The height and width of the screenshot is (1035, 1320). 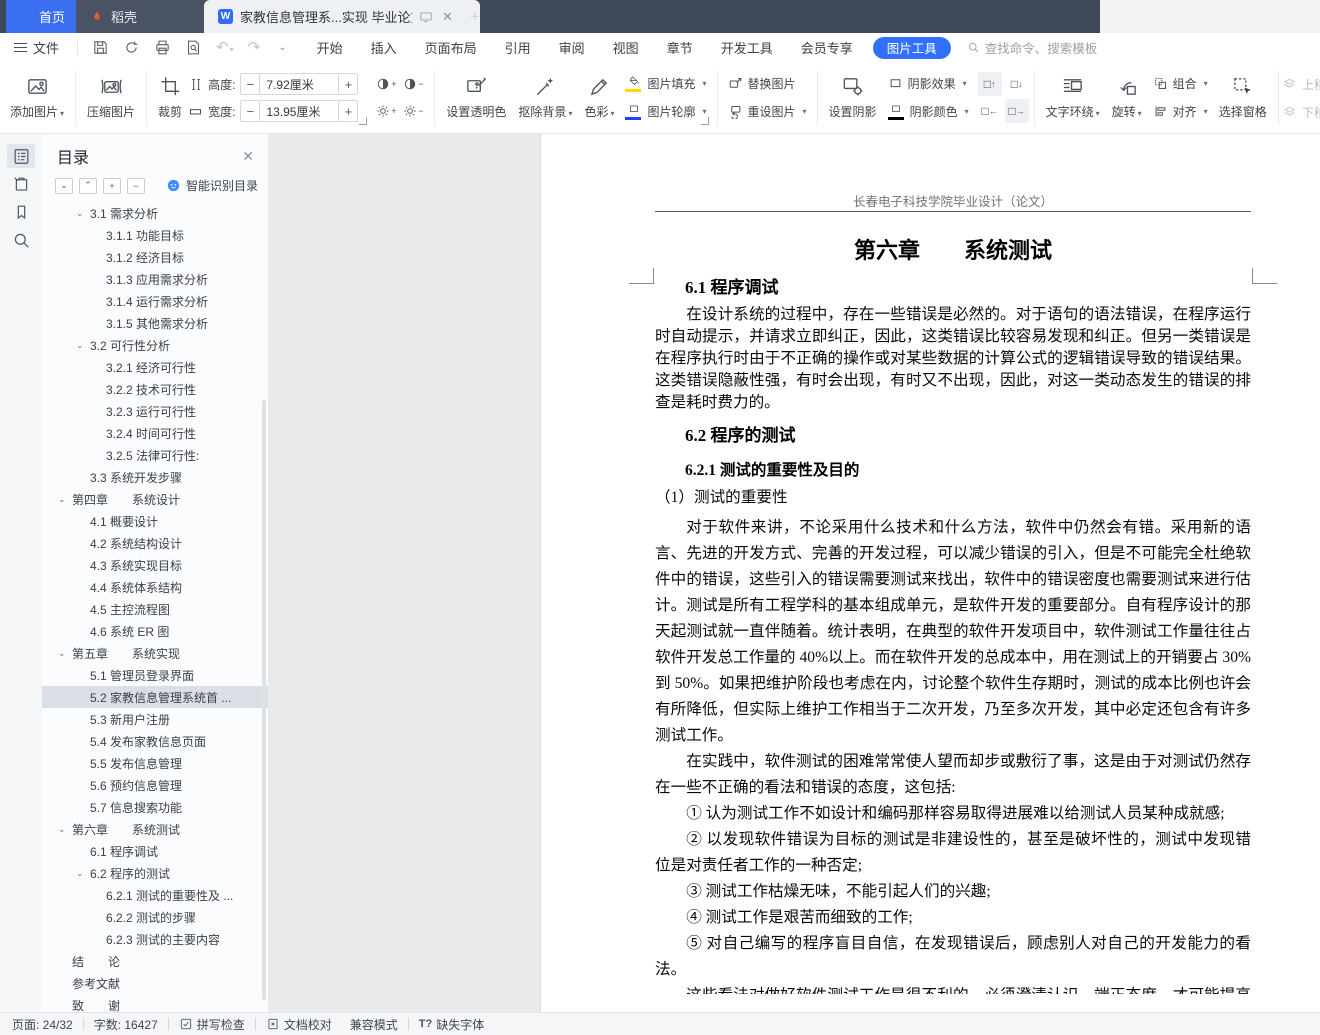 What do you see at coordinates (665, 111) in the screenshot?
I see `picture-outline-button: 图片轮廓 ▾` at bounding box center [665, 111].